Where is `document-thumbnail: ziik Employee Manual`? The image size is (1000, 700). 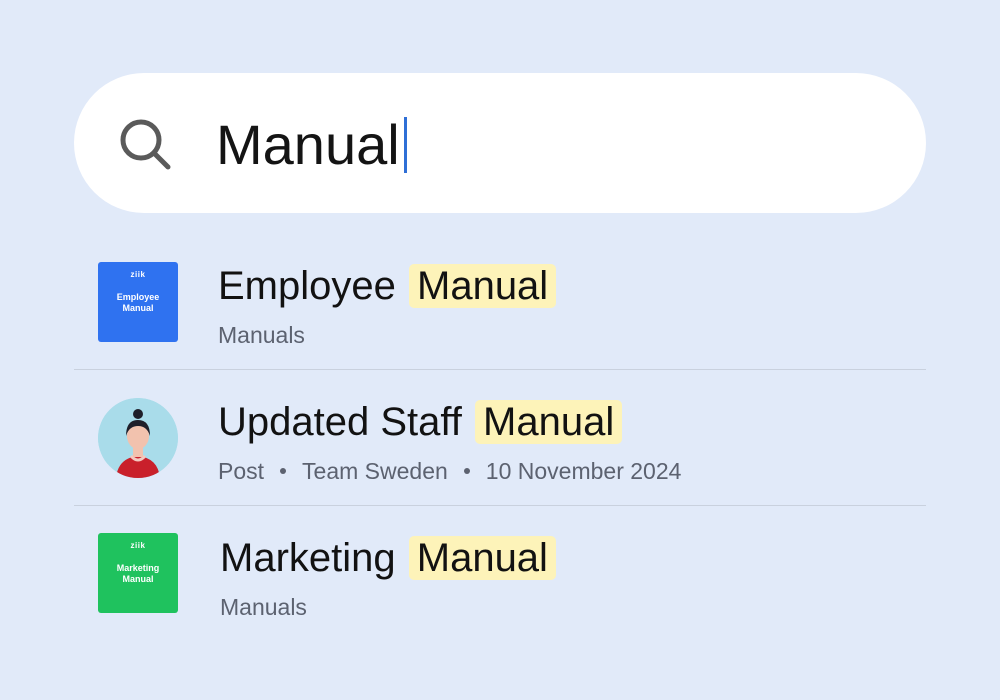 document-thumbnail: ziik Employee Manual is located at coordinates (138, 302).